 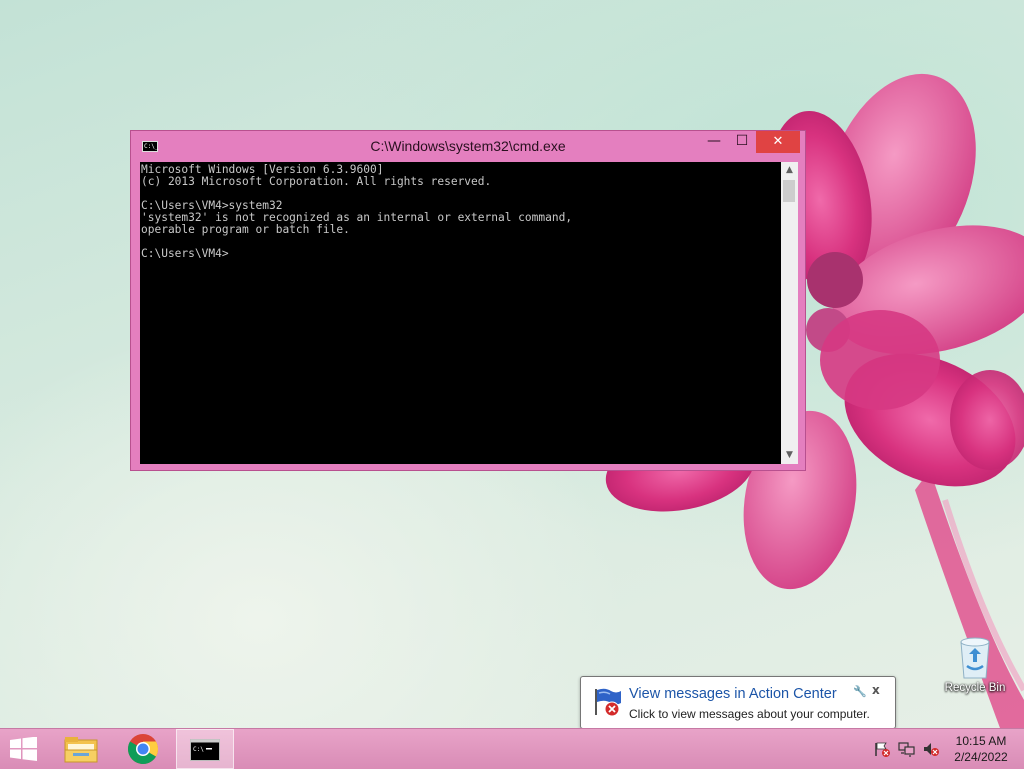 What do you see at coordinates (742, 142) in the screenshot?
I see `maximize-button: ☐` at bounding box center [742, 142].